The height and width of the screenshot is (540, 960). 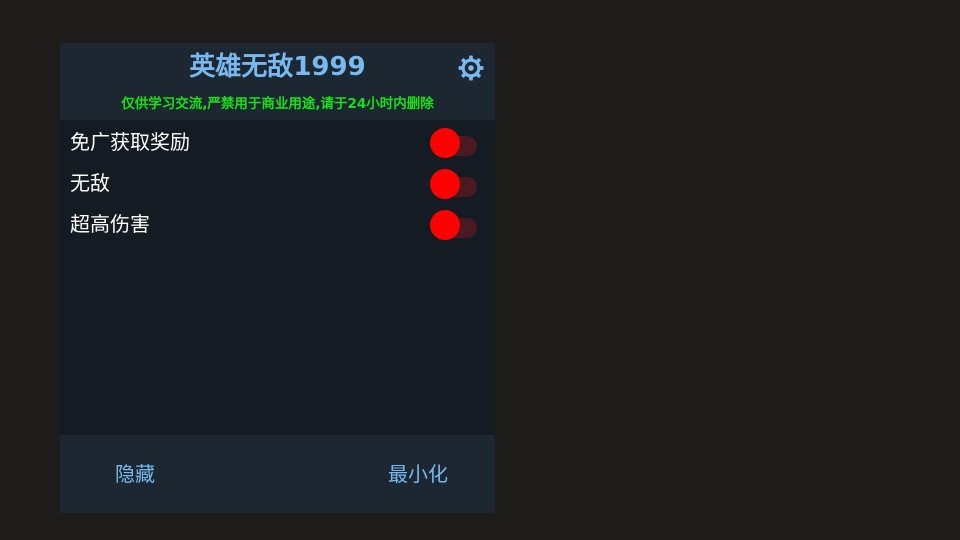 What do you see at coordinates (135, 474) in the screenshot?
I see `hide-button: 隐藏` at bounding box center [135, 474].